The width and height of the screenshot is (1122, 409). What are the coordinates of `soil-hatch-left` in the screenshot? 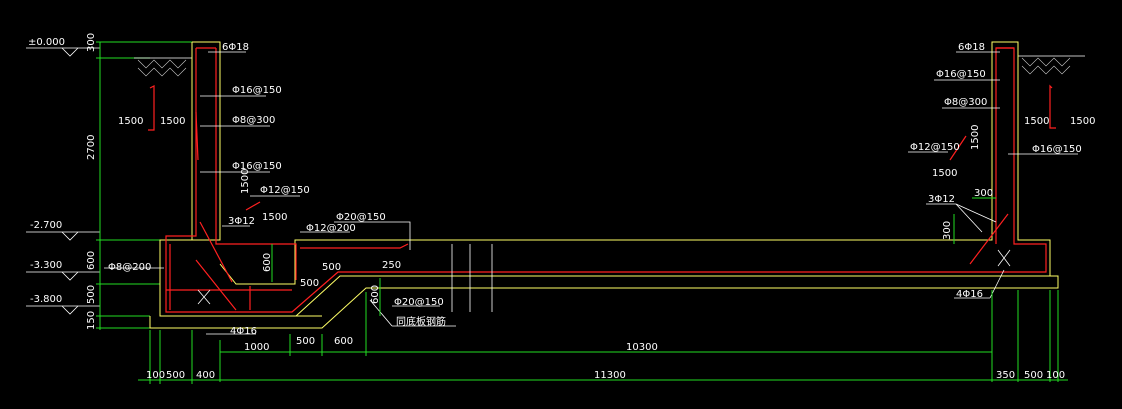 It's located at (163, 67).